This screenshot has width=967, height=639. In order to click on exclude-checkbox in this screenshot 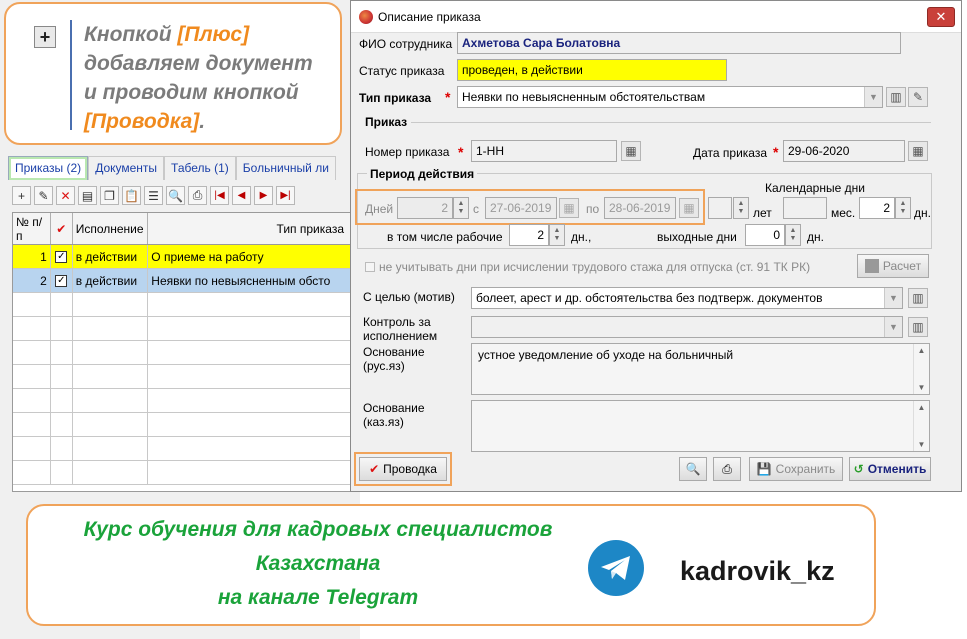, I will do `click(370, 267)`.